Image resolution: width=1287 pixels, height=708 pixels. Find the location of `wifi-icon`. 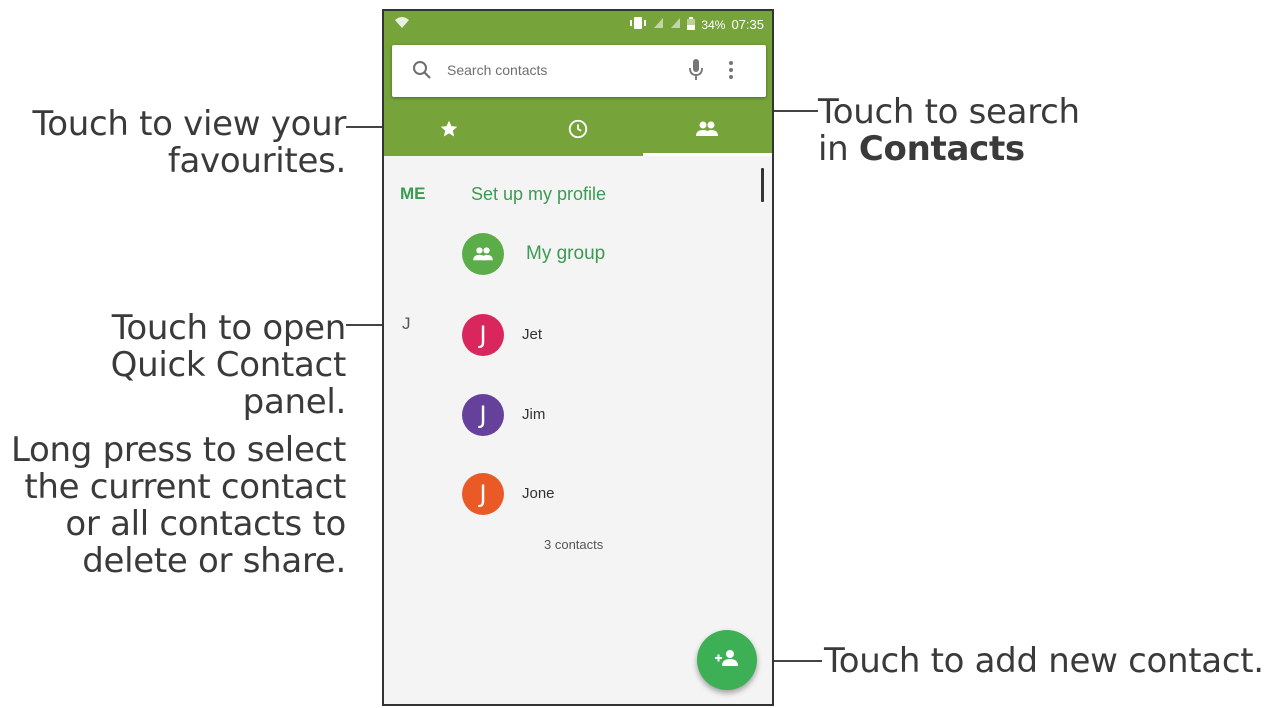

wifi-icon is located at coordinates (402, 23).